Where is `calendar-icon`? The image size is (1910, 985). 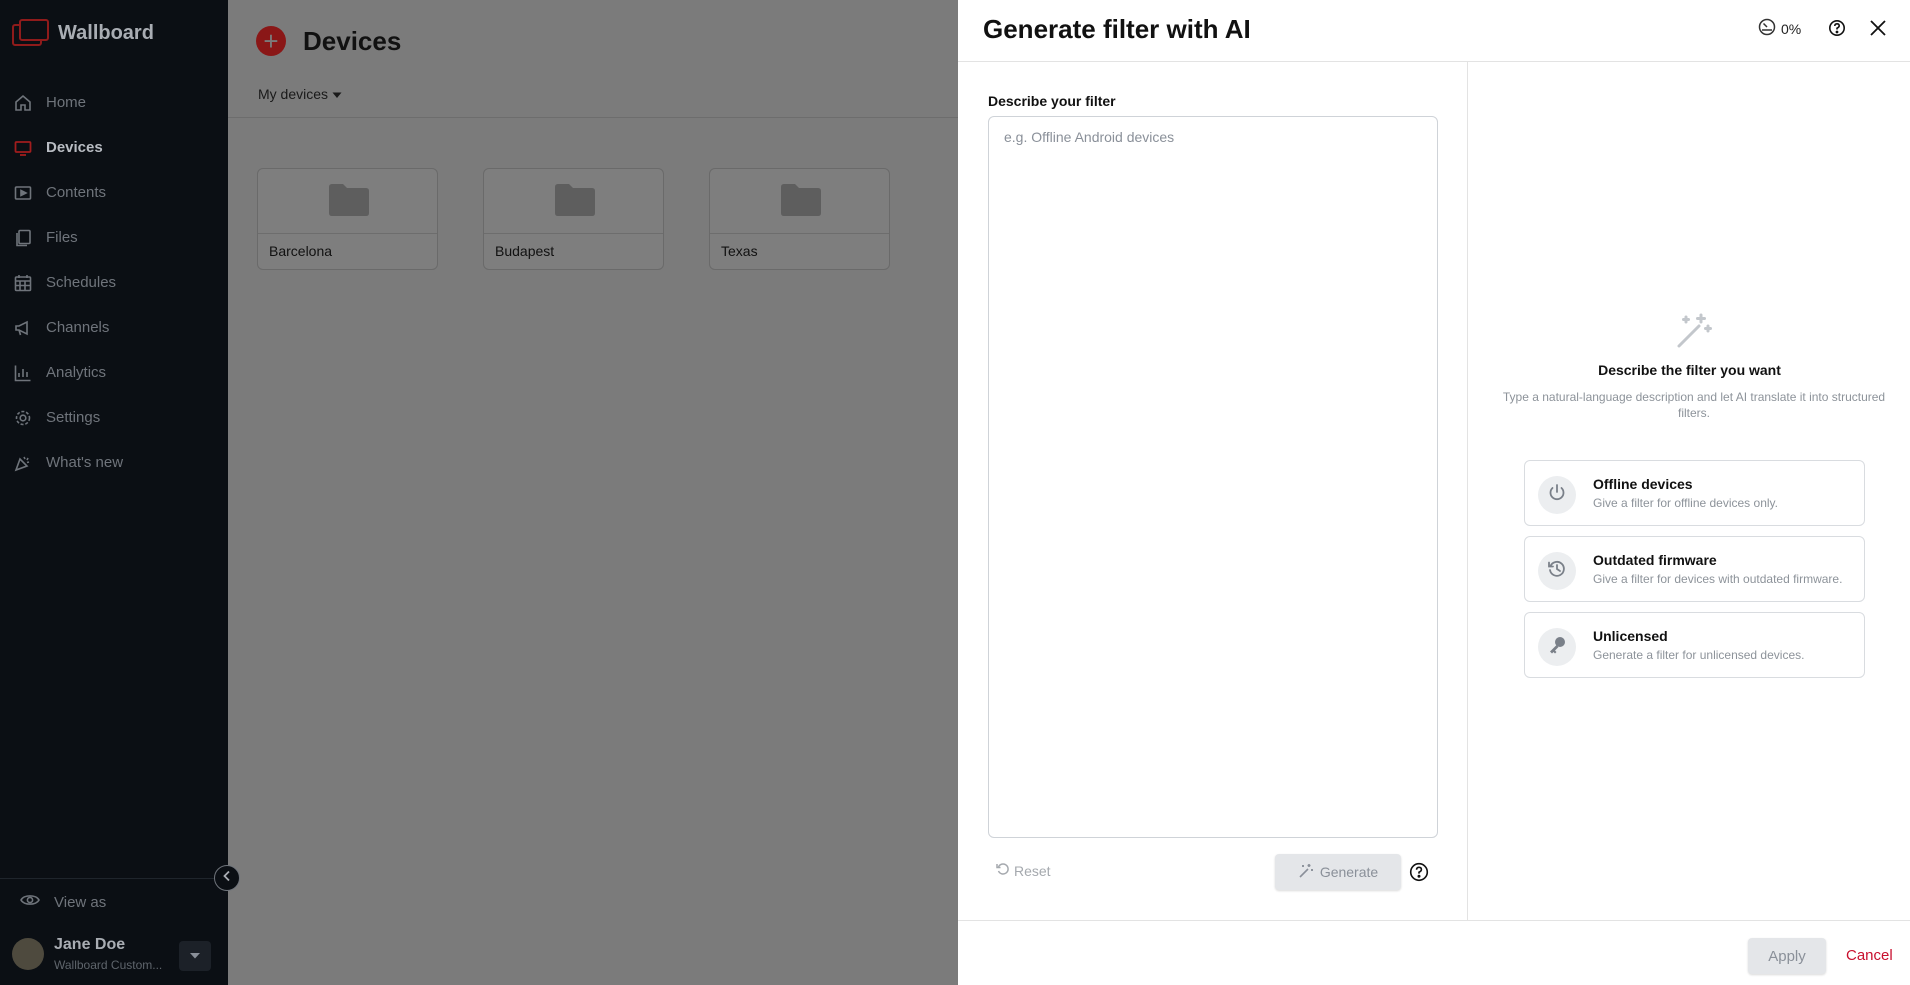 calendar-icon is located at coordinates (23, 283).